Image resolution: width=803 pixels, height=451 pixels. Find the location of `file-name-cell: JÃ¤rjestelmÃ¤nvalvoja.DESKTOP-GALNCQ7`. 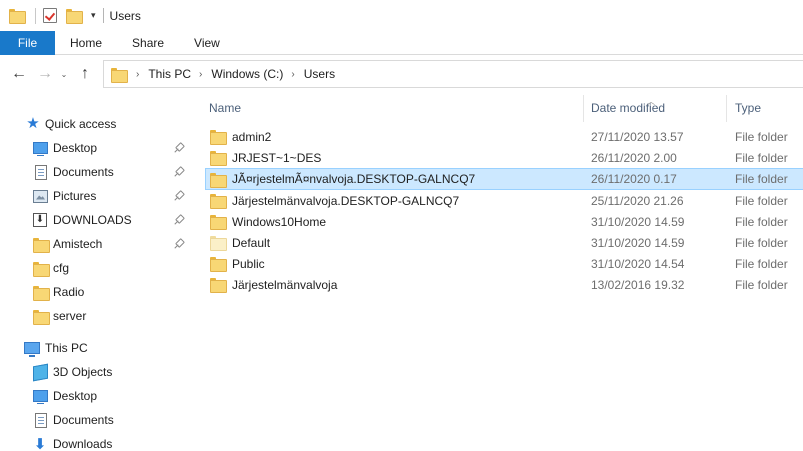

file-name-cell: JÃ¤rjestelmÃ¤nvalvoja.DESKTOP-GALNCQ7 is located at coordinates (343, 180).